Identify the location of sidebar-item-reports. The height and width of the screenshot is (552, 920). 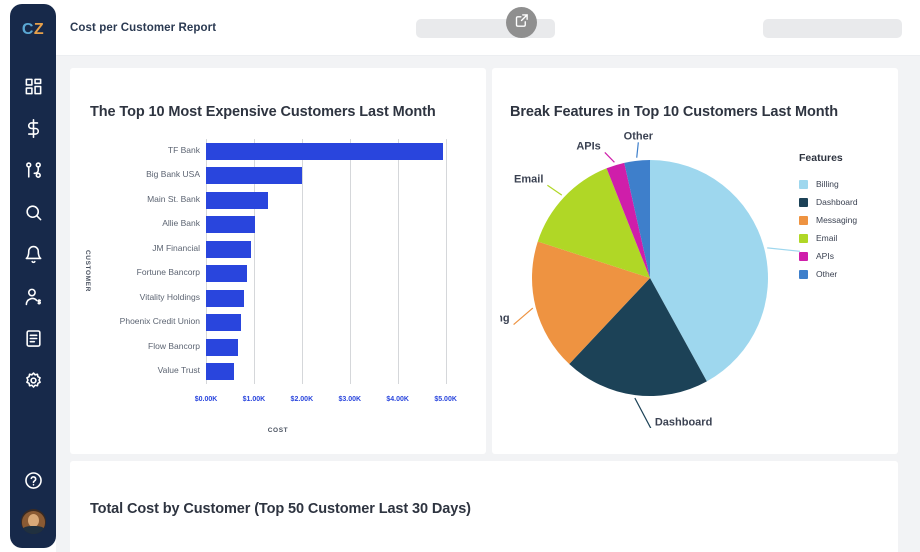
(33, 338).